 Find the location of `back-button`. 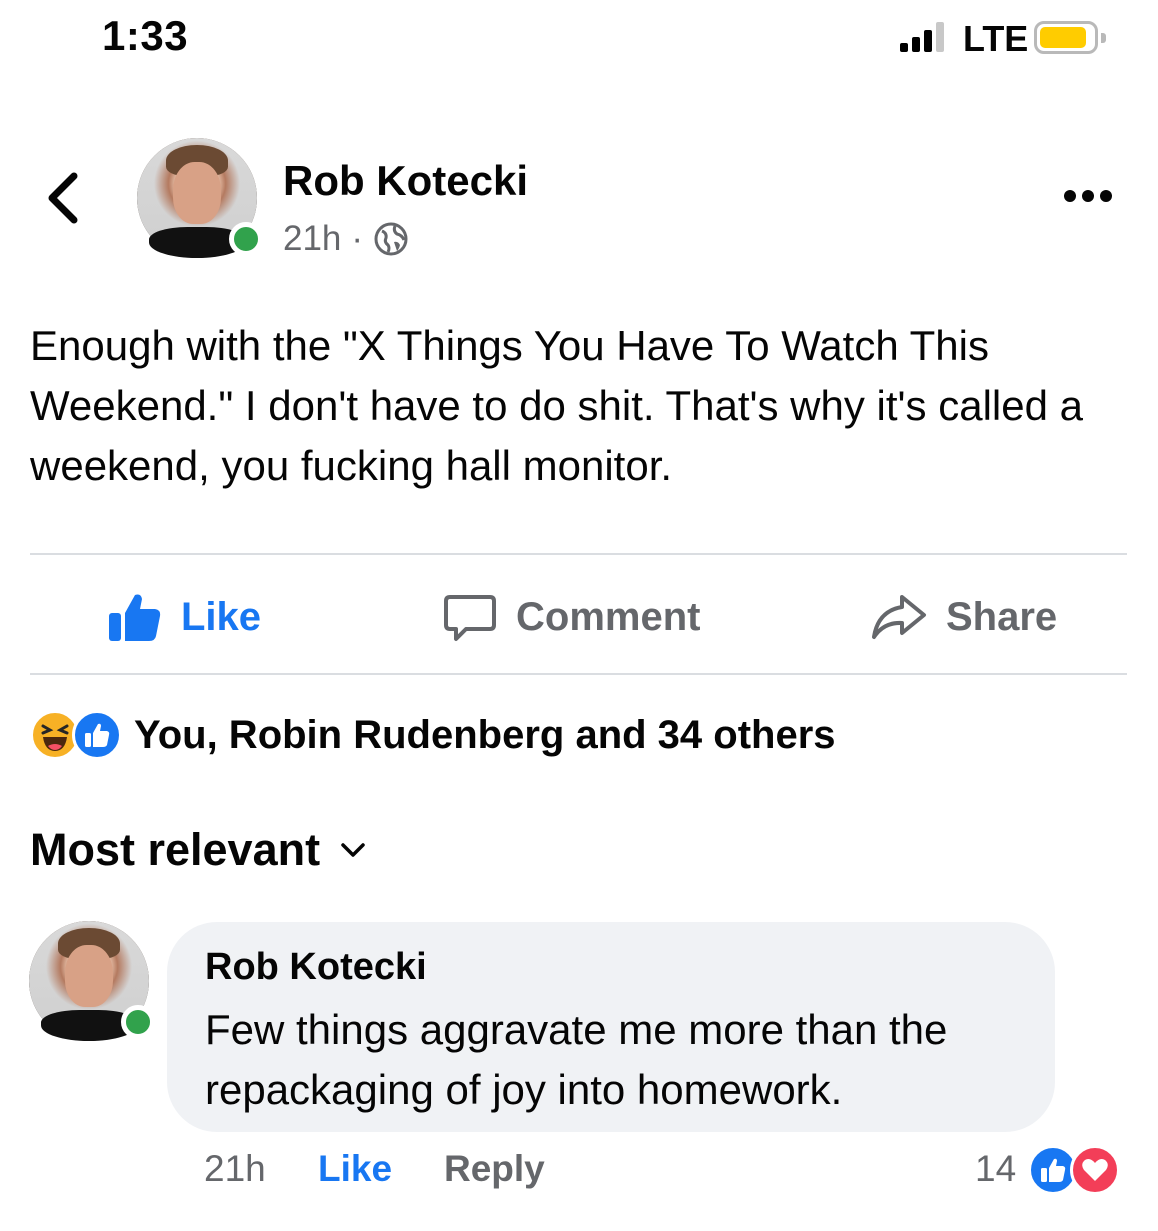

back-button is located at coordinates (65, 198).